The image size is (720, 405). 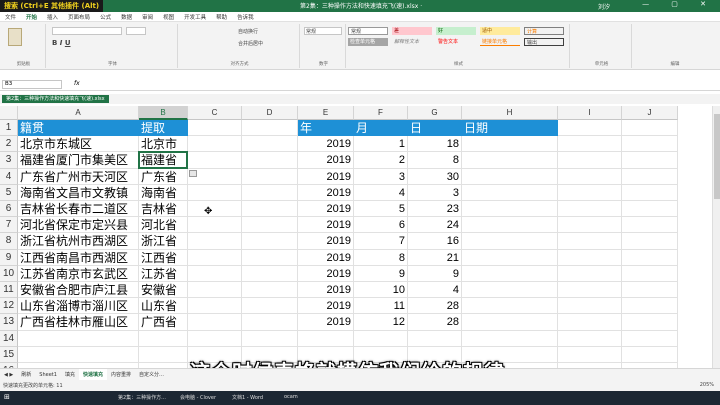 What do you see at coordinates (15, 37) in the screenshot?
I see `paste-icon` at bounding box center [15, 37].